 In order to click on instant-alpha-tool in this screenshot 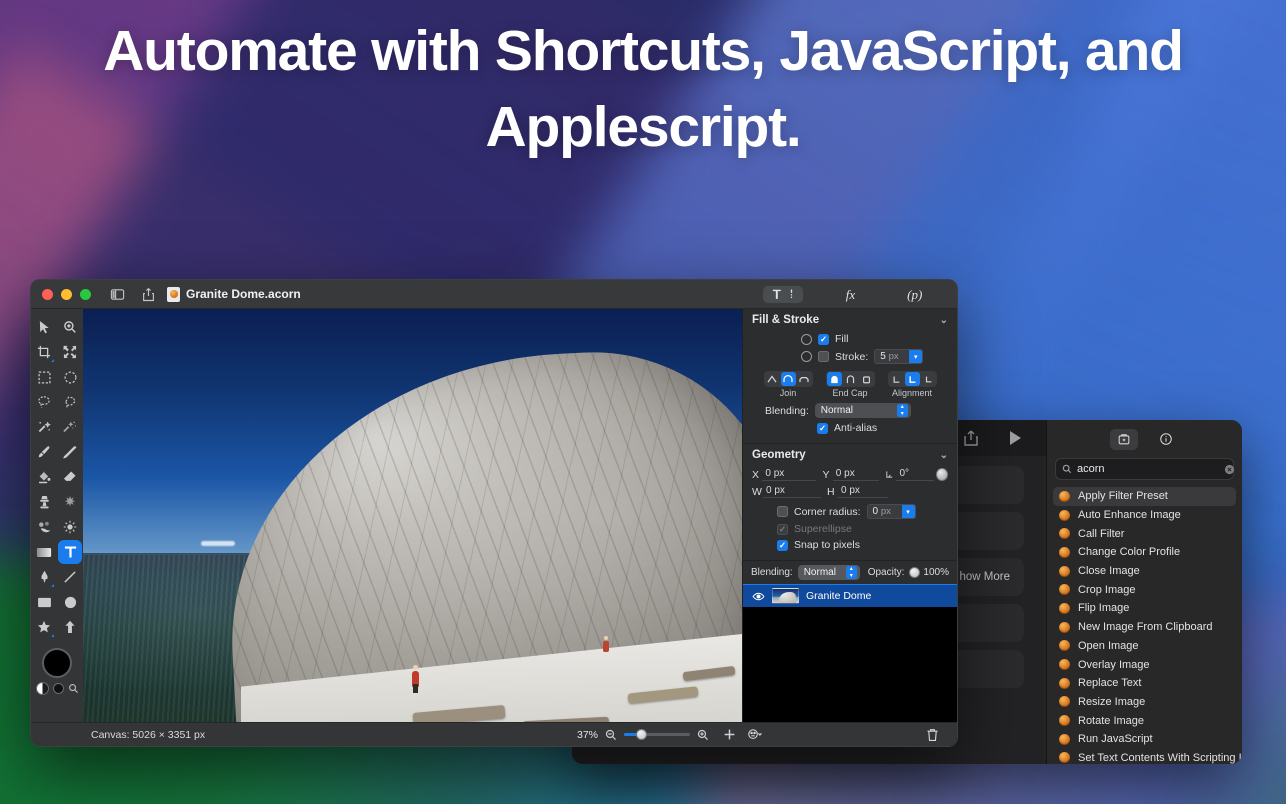, I will do `click(70, 427)`.